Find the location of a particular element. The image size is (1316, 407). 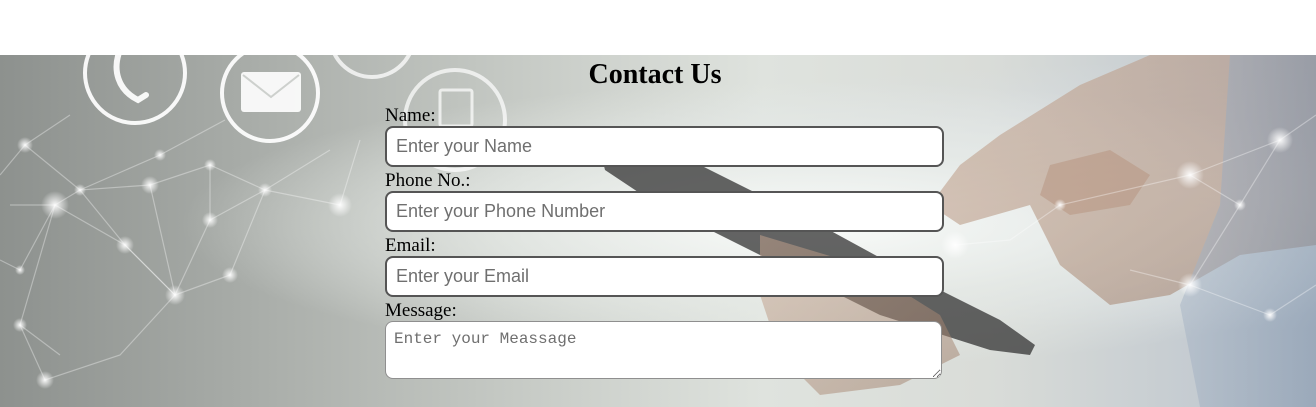

email-input is located at coordinates (664, 276).